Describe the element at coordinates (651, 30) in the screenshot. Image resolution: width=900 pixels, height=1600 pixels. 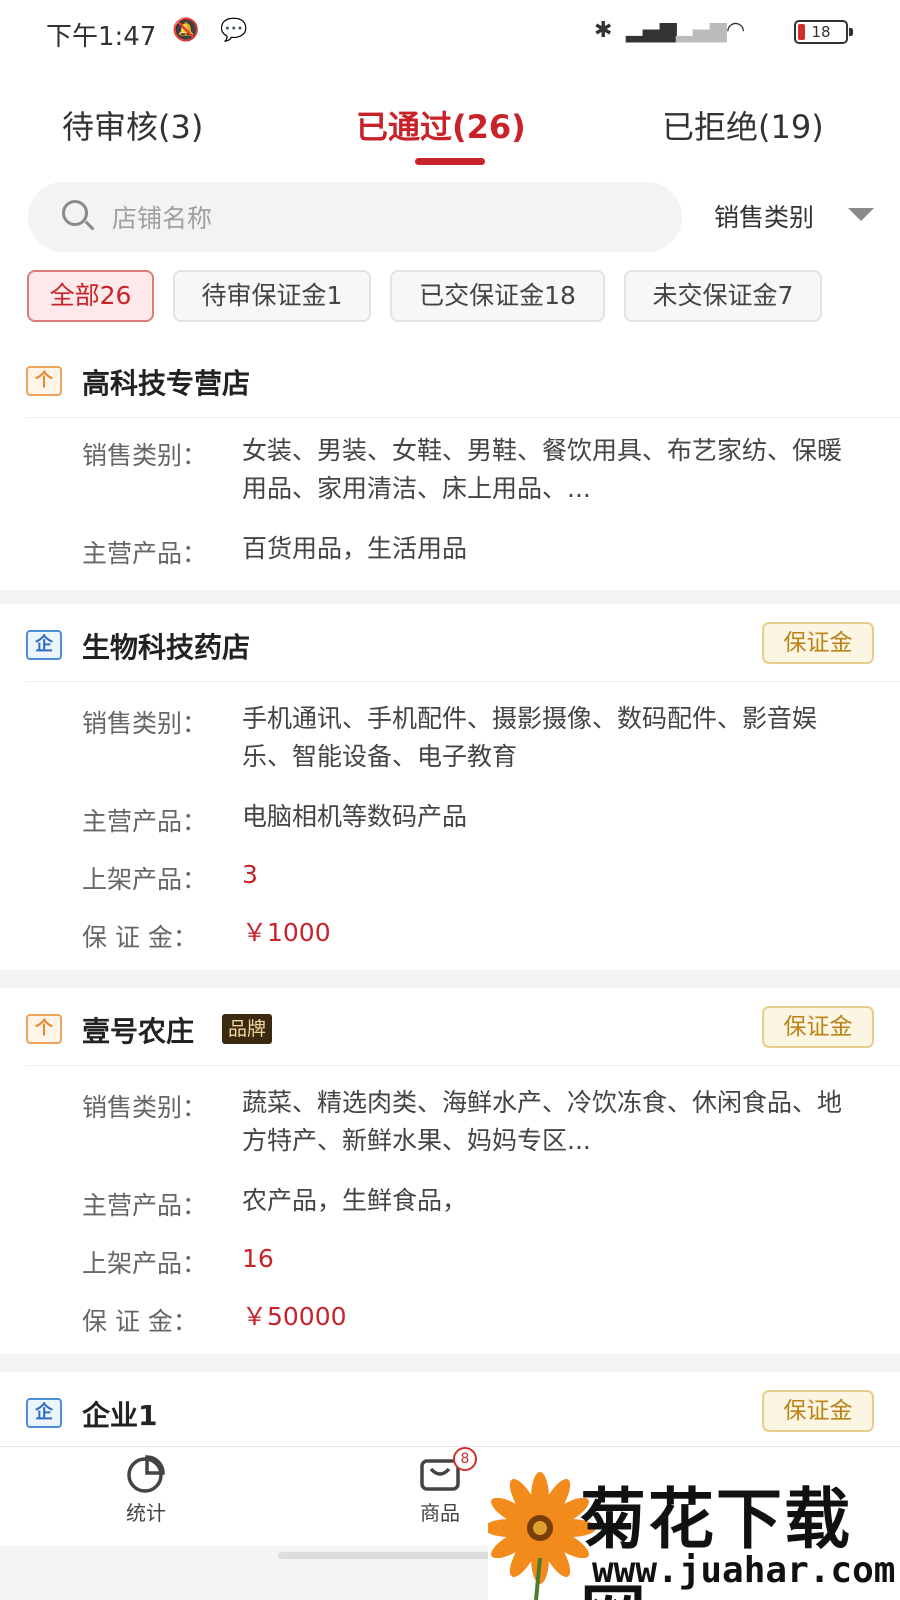
I see `signal-icon: ▂▄▆` at that location.